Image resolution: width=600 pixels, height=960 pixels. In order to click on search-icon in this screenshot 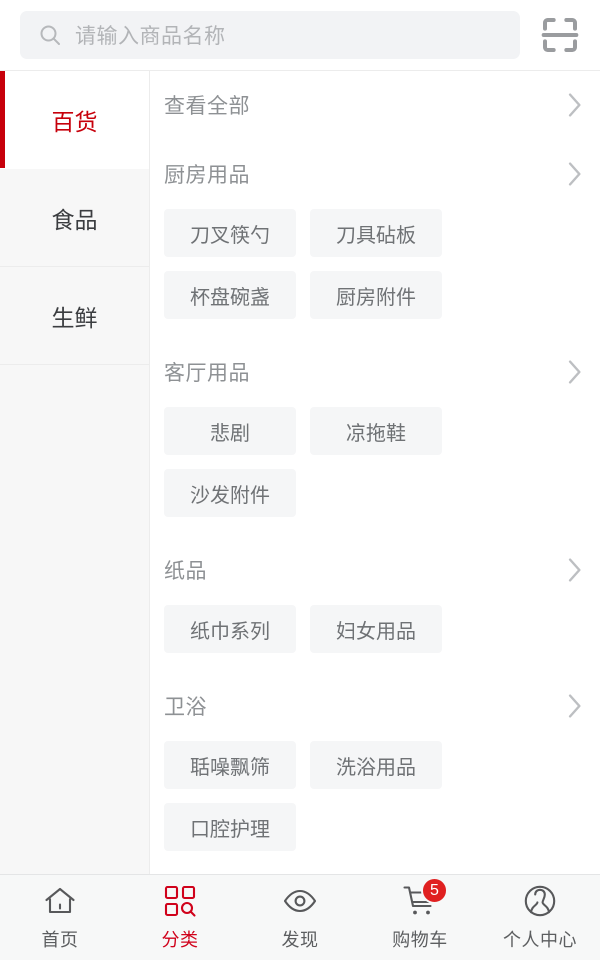, I will do `click(50, 35)`.